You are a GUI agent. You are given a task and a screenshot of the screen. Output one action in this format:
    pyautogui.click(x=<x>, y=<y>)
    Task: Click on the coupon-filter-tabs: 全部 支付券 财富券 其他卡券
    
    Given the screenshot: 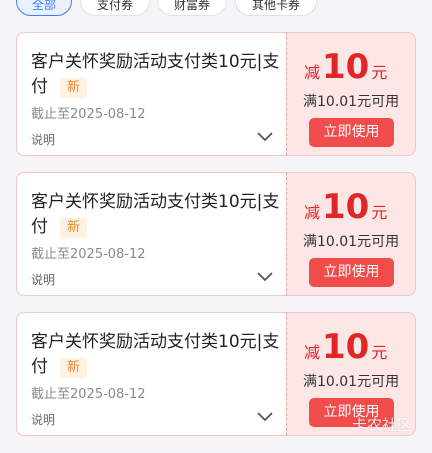 What is the action you would take?
    pyautogui.click(x=216, y=9)
    